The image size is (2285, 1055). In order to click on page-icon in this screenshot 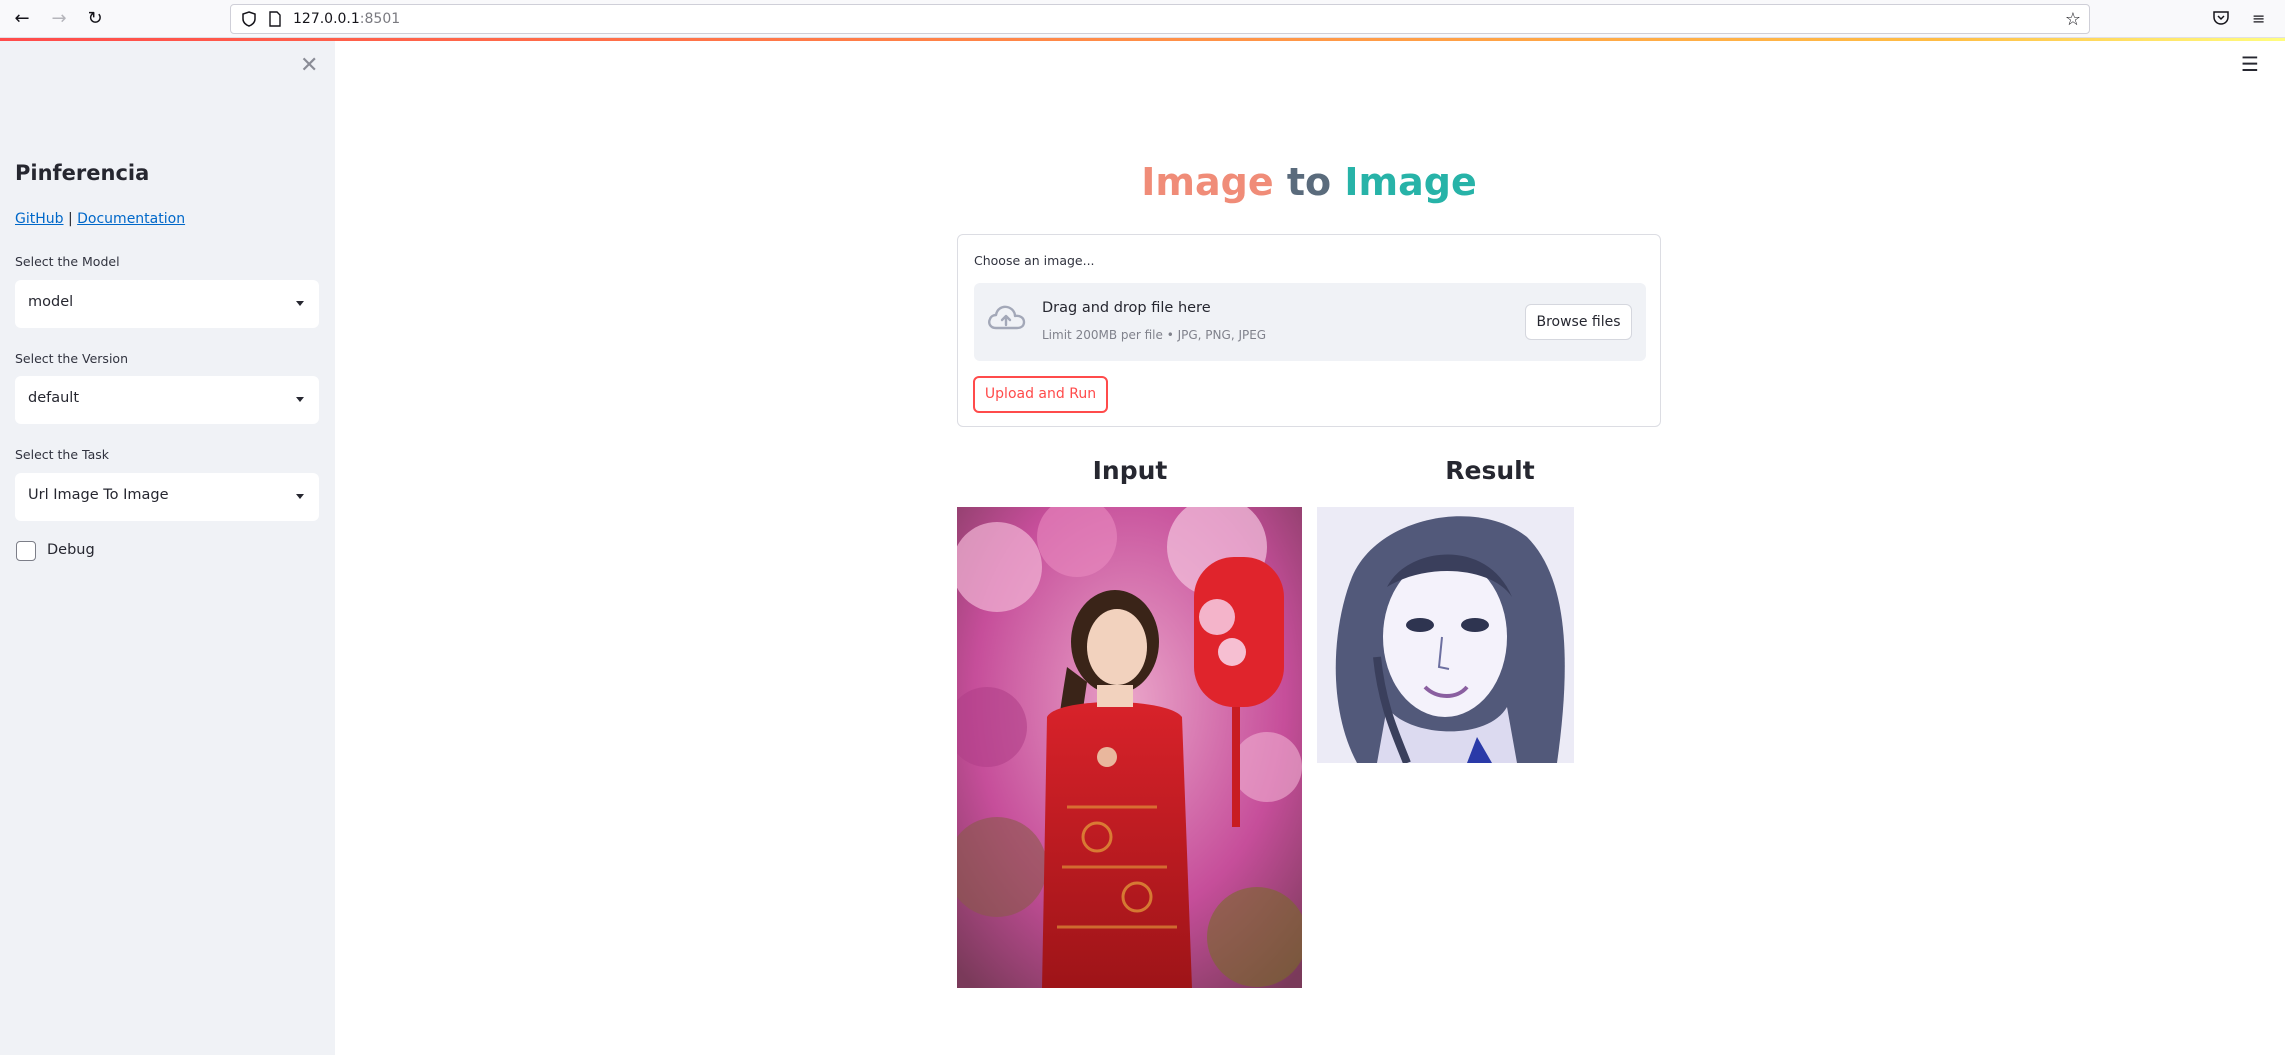, I will do `click(275, 19)`.